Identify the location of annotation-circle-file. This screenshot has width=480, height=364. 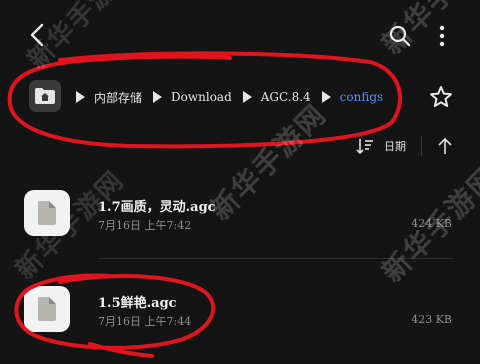
(115, 315).